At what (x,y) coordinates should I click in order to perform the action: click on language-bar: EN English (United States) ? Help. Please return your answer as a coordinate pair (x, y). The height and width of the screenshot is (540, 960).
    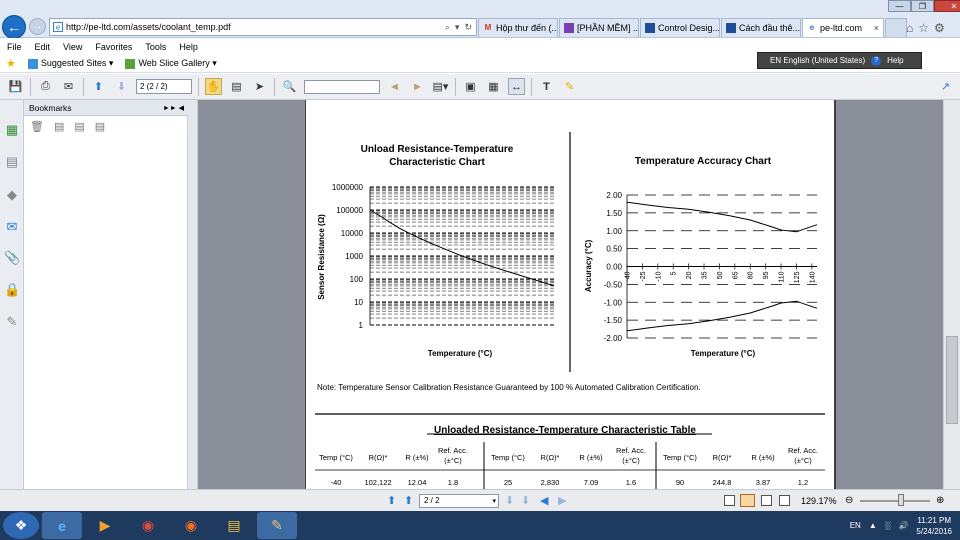
    Looking at the image, I should click on (839, 60).